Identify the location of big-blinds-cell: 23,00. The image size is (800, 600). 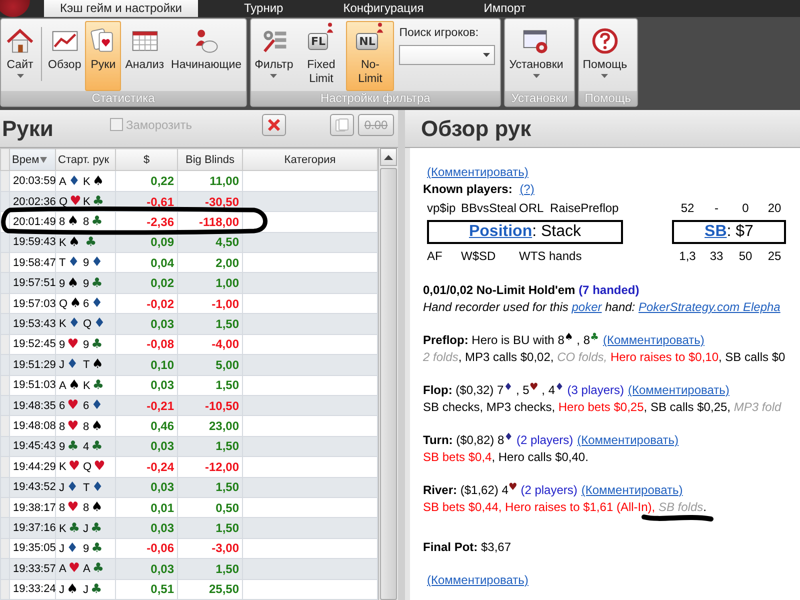
(210, 426).